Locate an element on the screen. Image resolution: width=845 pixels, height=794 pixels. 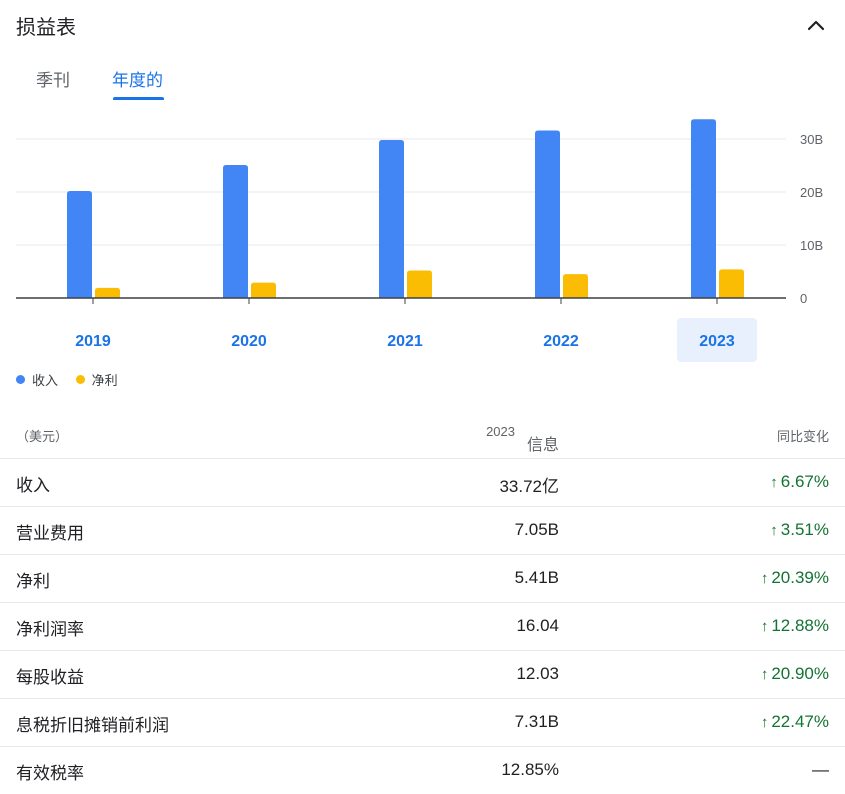
row-change-value: 22.47% is located at coordinates (800, 721).